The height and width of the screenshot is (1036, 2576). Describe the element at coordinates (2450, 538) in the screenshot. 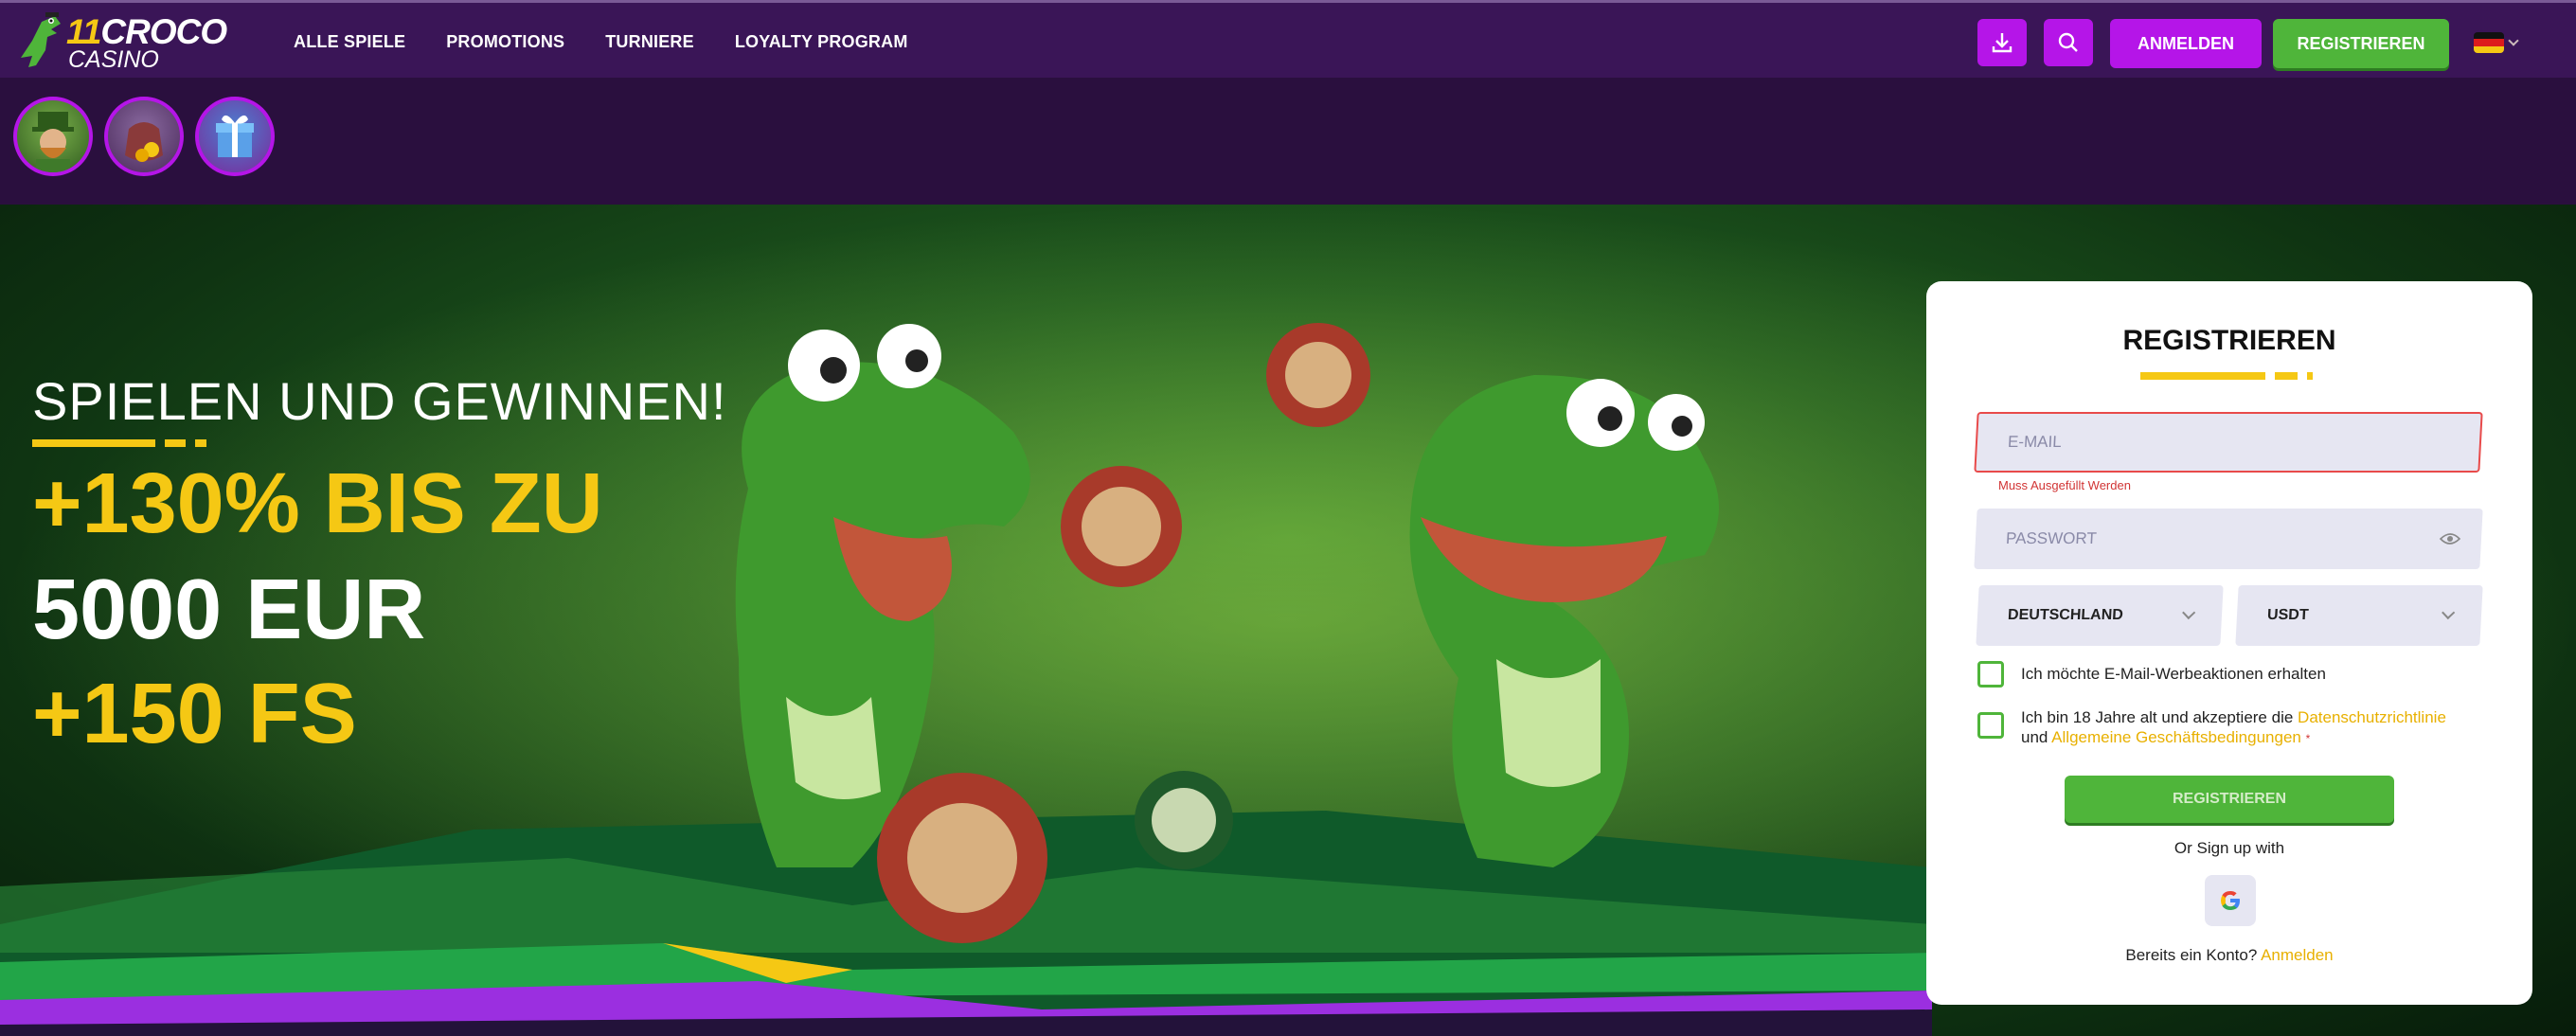

I see `eye-icon` at that location.